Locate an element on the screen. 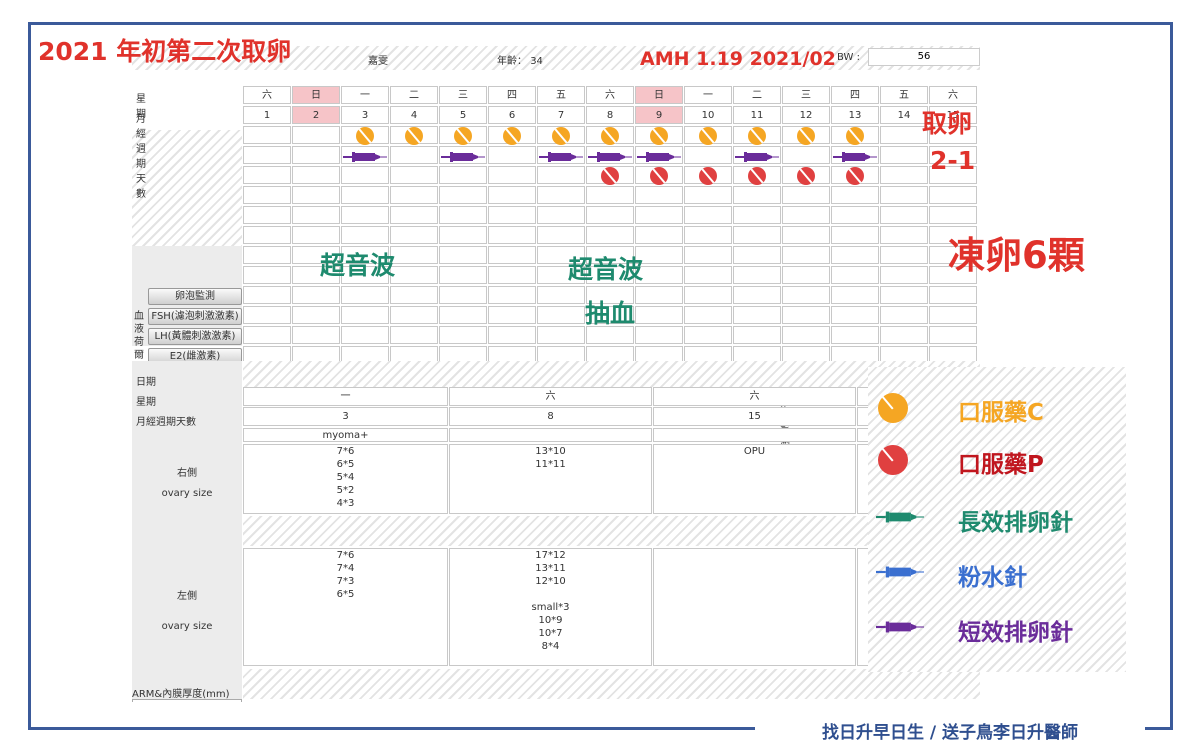  calendar-cell: 6 is located at coordinates (512, 115).